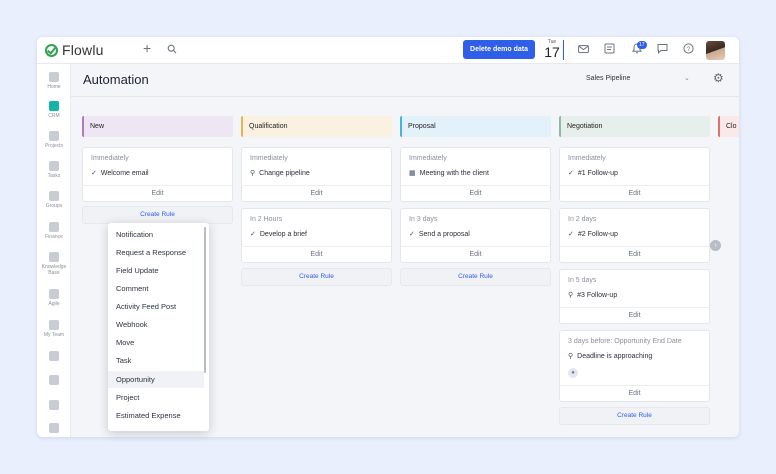 The width and height of the screenshot is (776, 474). Describe the element at coordinates (83, 50) in the screenshot. I see `app-name: Flowlu` at that location.